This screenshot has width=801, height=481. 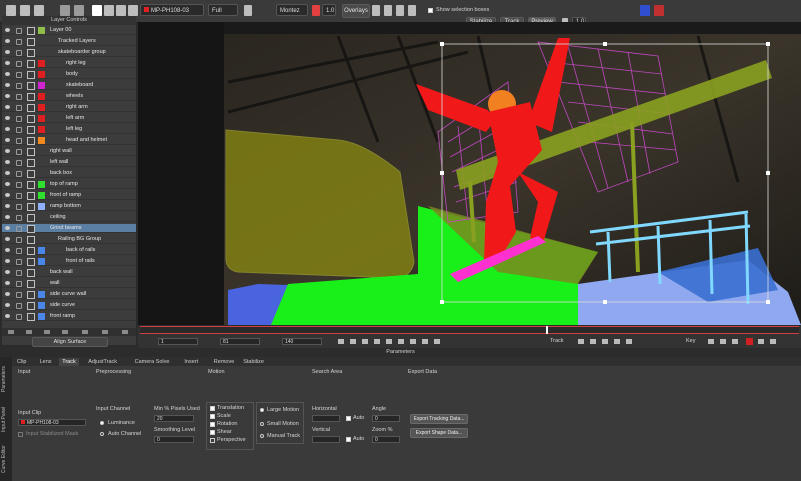 What do you see at coordinates (29, 332) in the screenshot?
I see `duplicate-layer-icon` at bounding box center [29, 332].